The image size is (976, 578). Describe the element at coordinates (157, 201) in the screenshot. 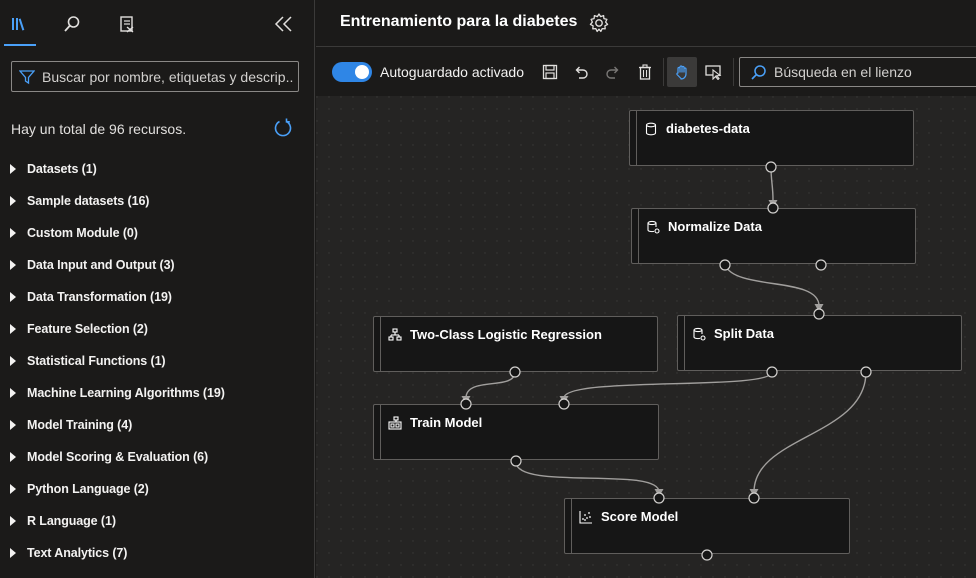

I see `category-sample-datasets: Sample datasets (16)` at that location.